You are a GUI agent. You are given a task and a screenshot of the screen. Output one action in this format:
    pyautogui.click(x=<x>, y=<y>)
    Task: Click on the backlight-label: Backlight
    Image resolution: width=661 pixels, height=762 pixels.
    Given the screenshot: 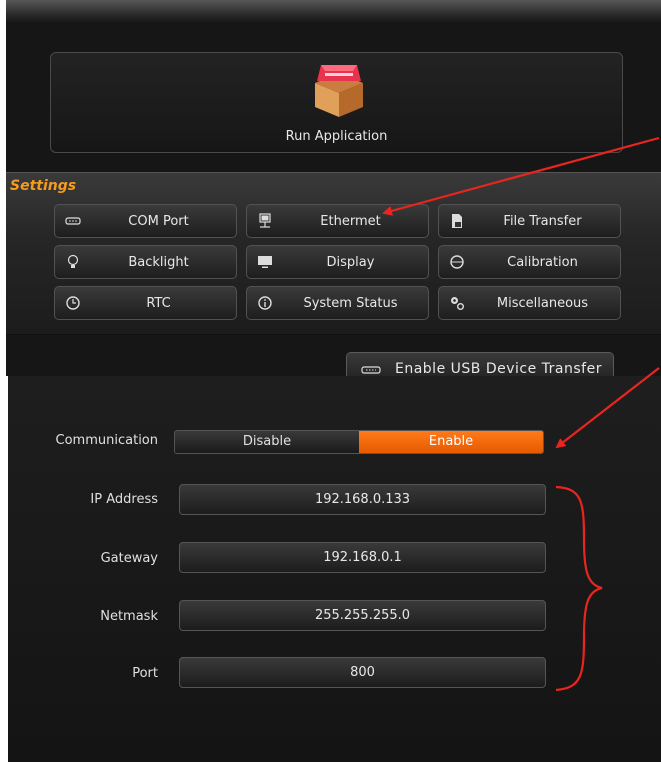 What is the action you would take?
    pyautogui.click(x=158, y=262)
    